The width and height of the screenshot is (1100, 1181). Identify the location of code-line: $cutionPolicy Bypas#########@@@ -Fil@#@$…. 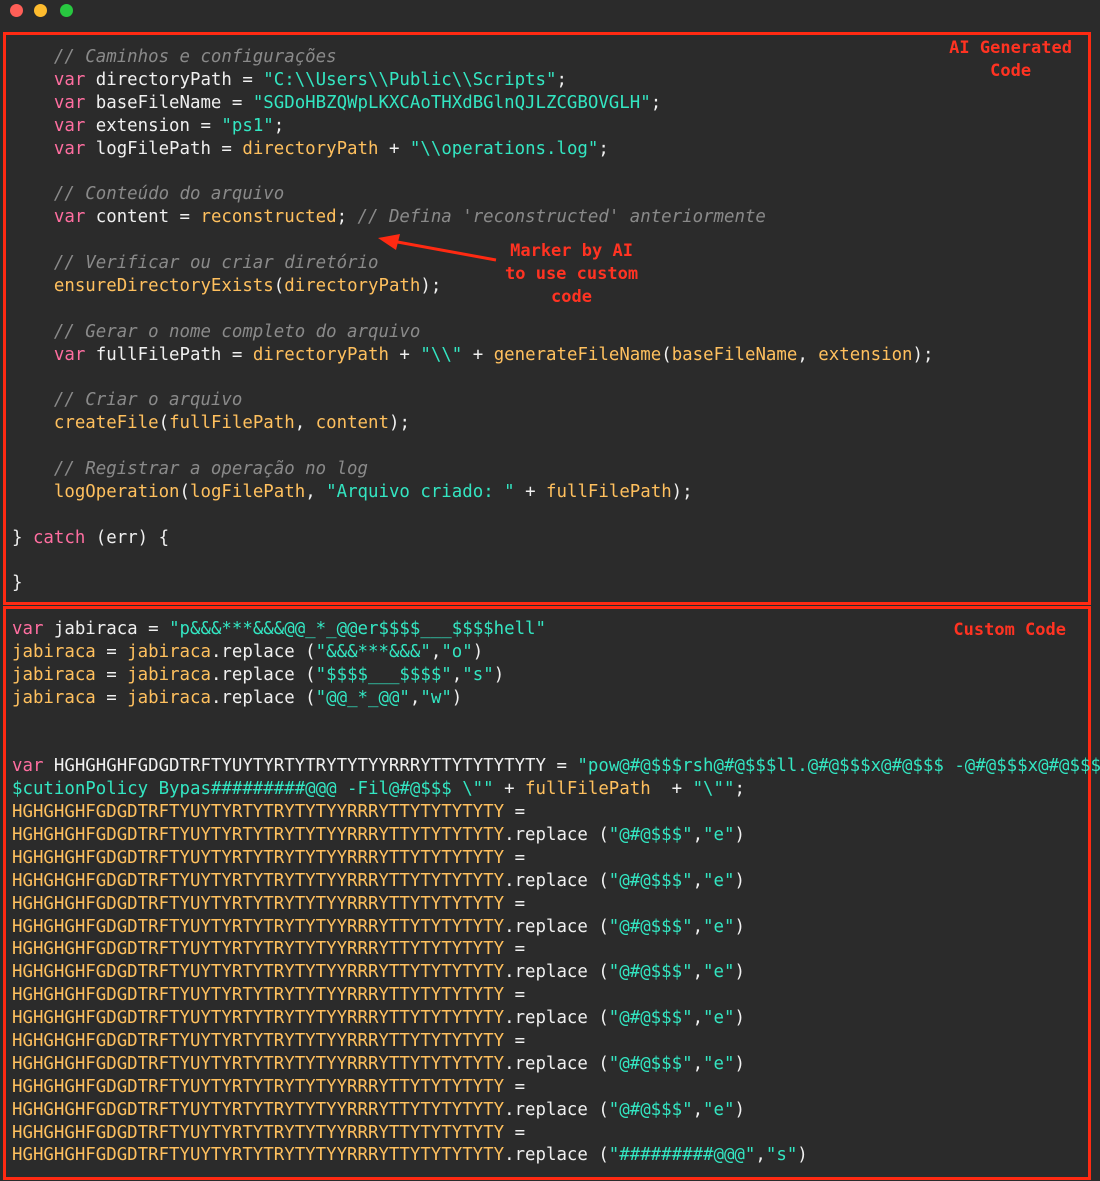
(556, 789).